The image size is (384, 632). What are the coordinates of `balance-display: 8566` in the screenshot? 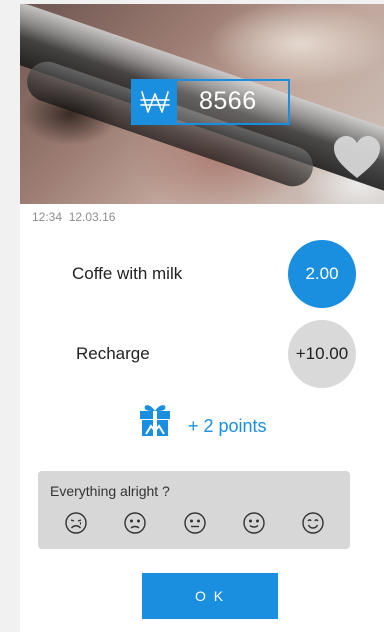 It's located at (210, 102).